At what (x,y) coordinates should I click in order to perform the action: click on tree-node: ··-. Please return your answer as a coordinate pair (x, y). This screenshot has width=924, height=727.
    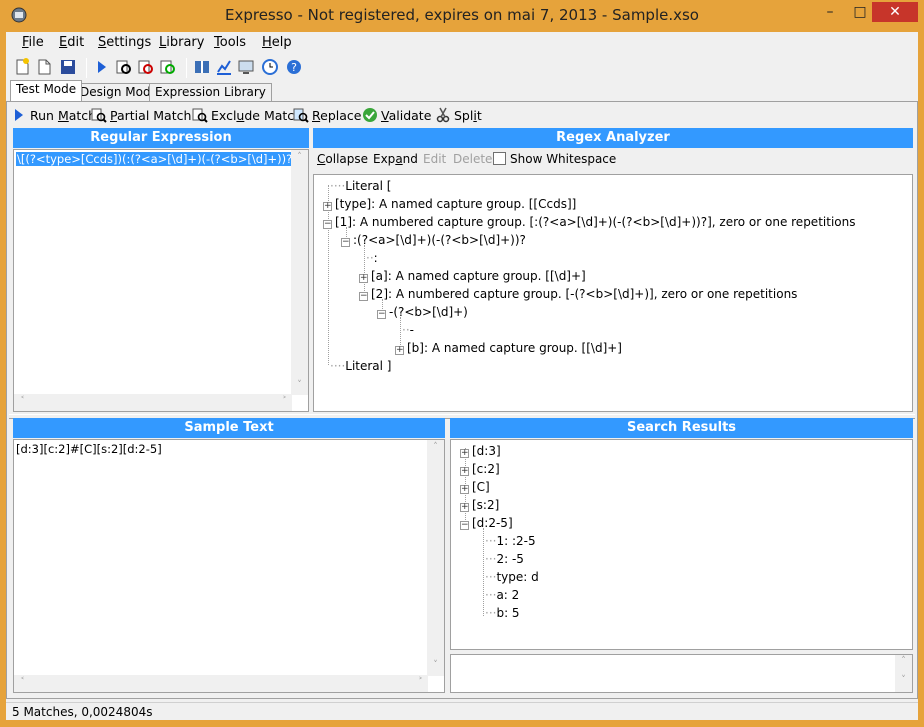
    Looking at the image, I should click on (408, 330).